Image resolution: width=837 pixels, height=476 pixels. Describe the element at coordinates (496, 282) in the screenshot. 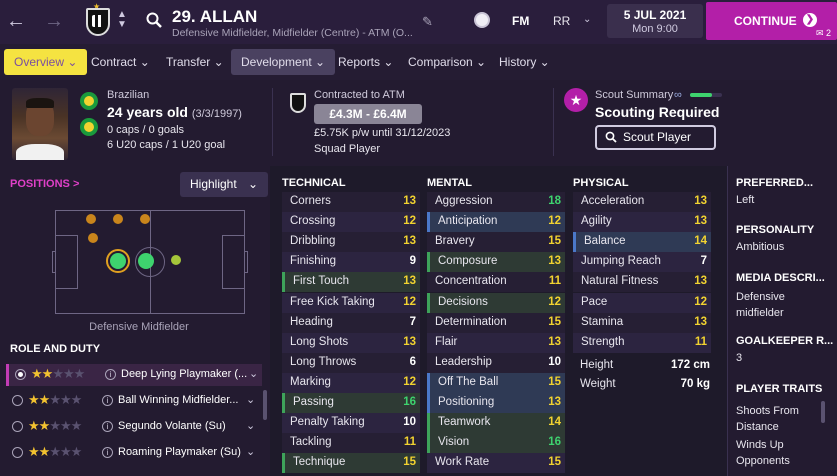

I see `attribute-row: Concentration 11` at that location.